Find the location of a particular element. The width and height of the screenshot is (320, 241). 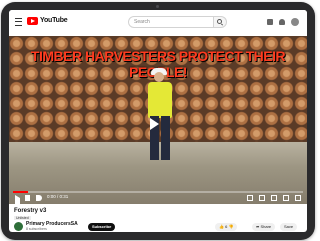

share-label: Share is located at coordinates (266, 226).